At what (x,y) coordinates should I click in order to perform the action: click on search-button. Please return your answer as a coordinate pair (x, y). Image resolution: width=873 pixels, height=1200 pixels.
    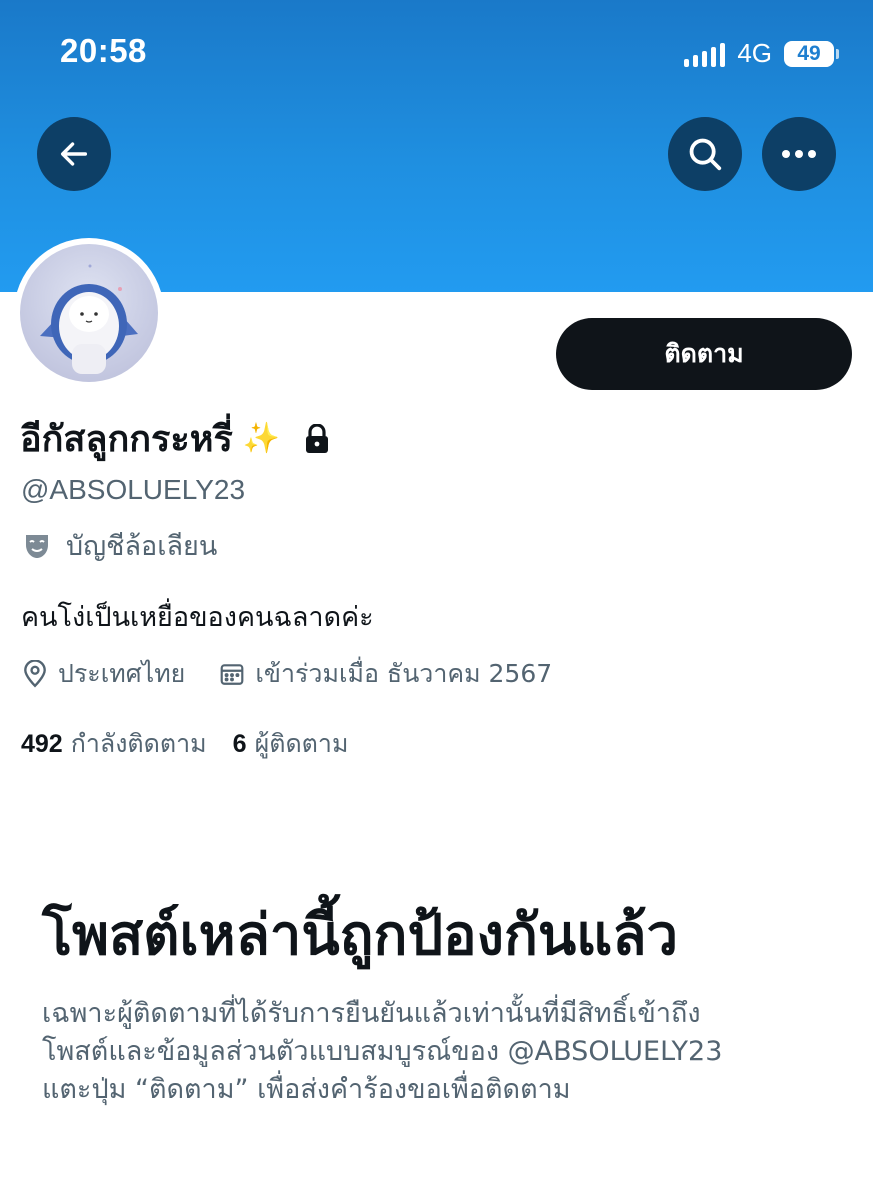
    Looking at the image, I should click on (705, 154).